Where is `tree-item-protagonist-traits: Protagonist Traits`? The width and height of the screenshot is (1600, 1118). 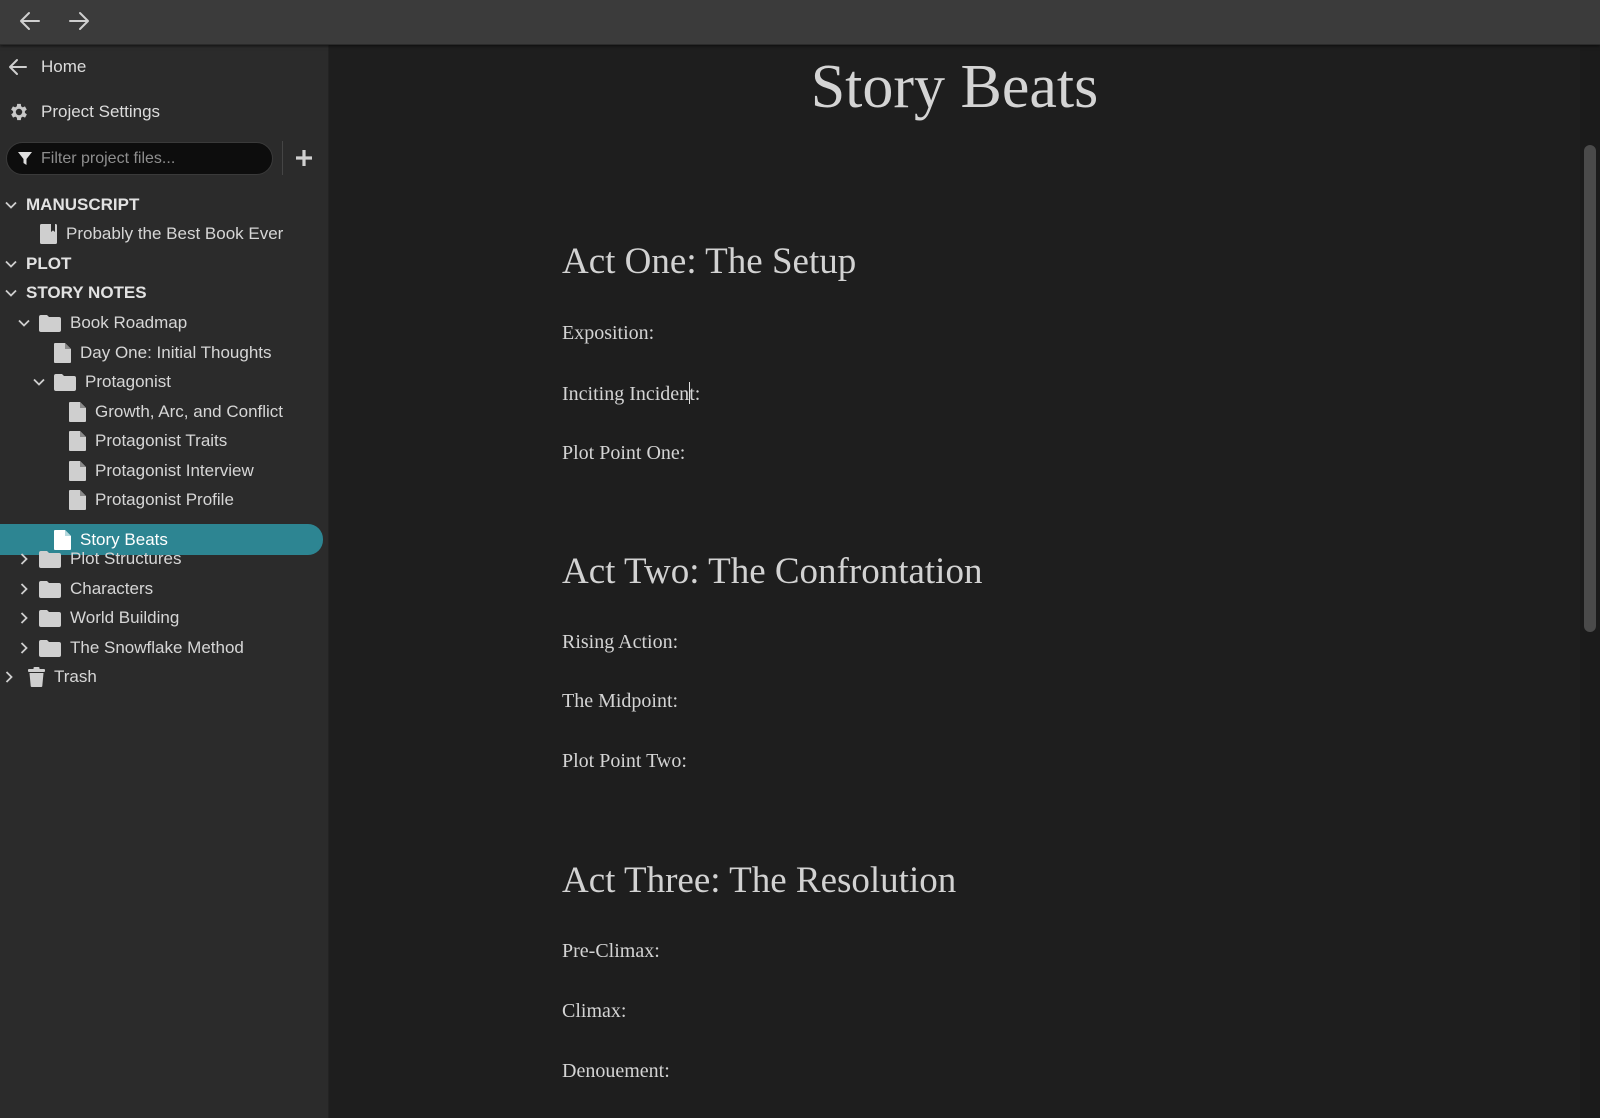
tree-item-protagonist-traits: Protagonist Traits is located at coordinates (148, 441).